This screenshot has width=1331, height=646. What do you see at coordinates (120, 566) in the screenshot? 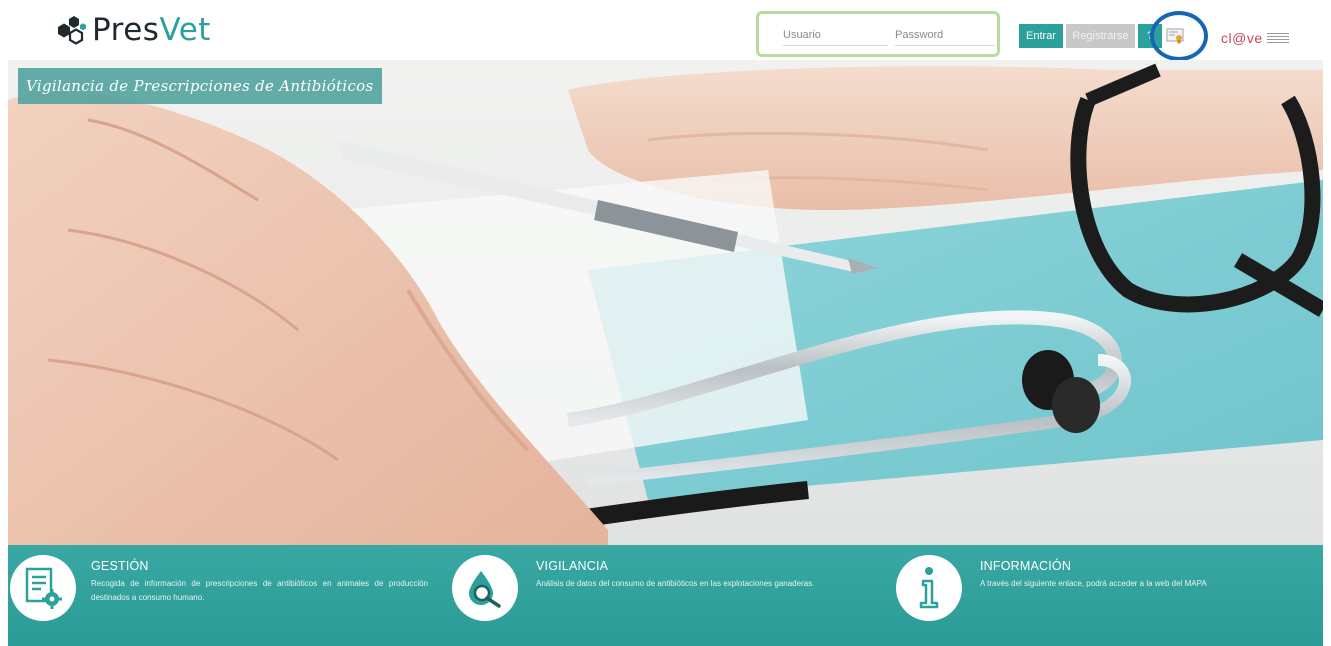
I see `feature-title: GESTIÓN` at bounding box center [120, 566].